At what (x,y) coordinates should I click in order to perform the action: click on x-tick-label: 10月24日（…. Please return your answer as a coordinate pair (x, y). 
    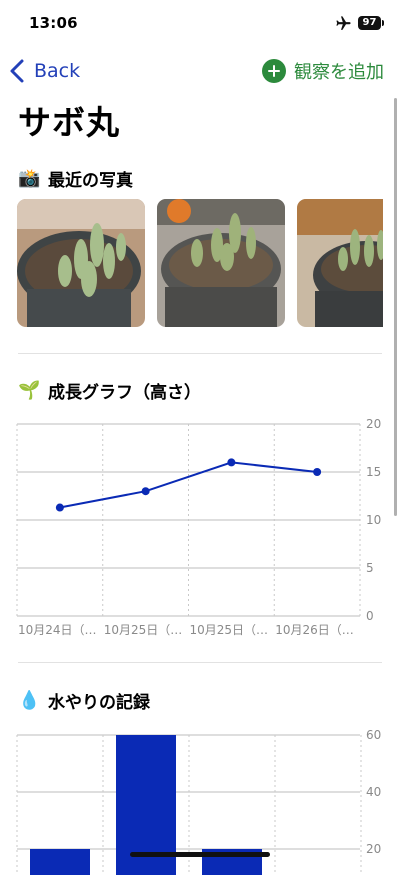
    Looking at the image, I should click on (57, 630).